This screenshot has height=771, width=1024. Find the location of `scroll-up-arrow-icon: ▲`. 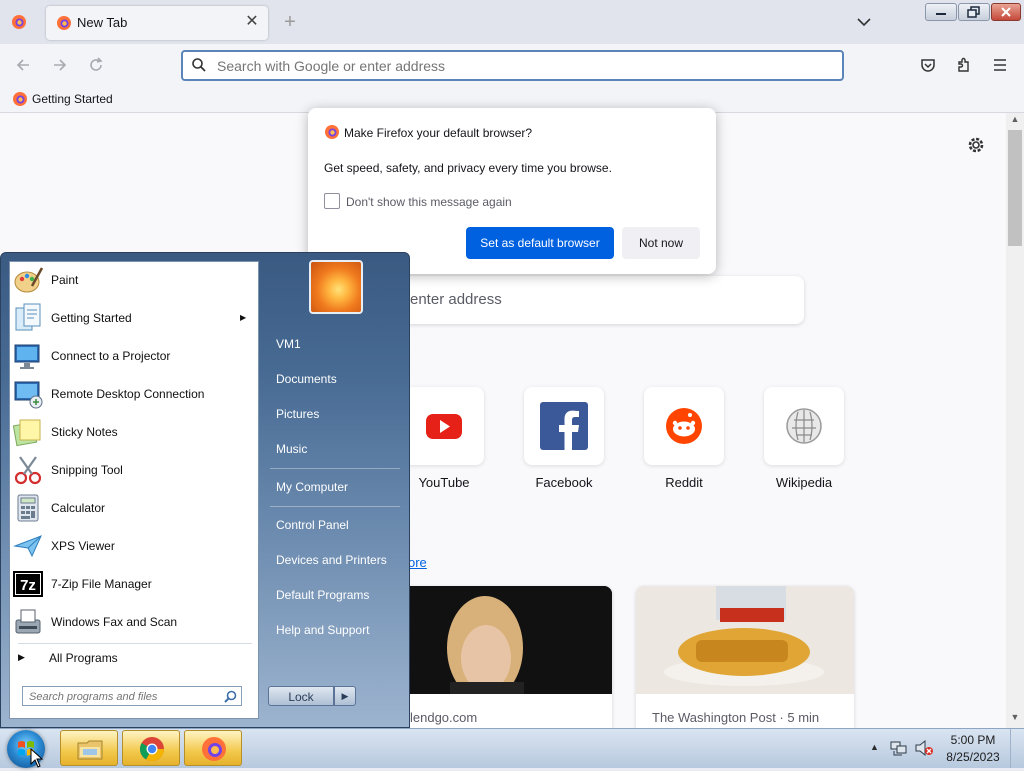

scroll-up-arrow-icon: ▲ is located at coordinates (1015, 121).